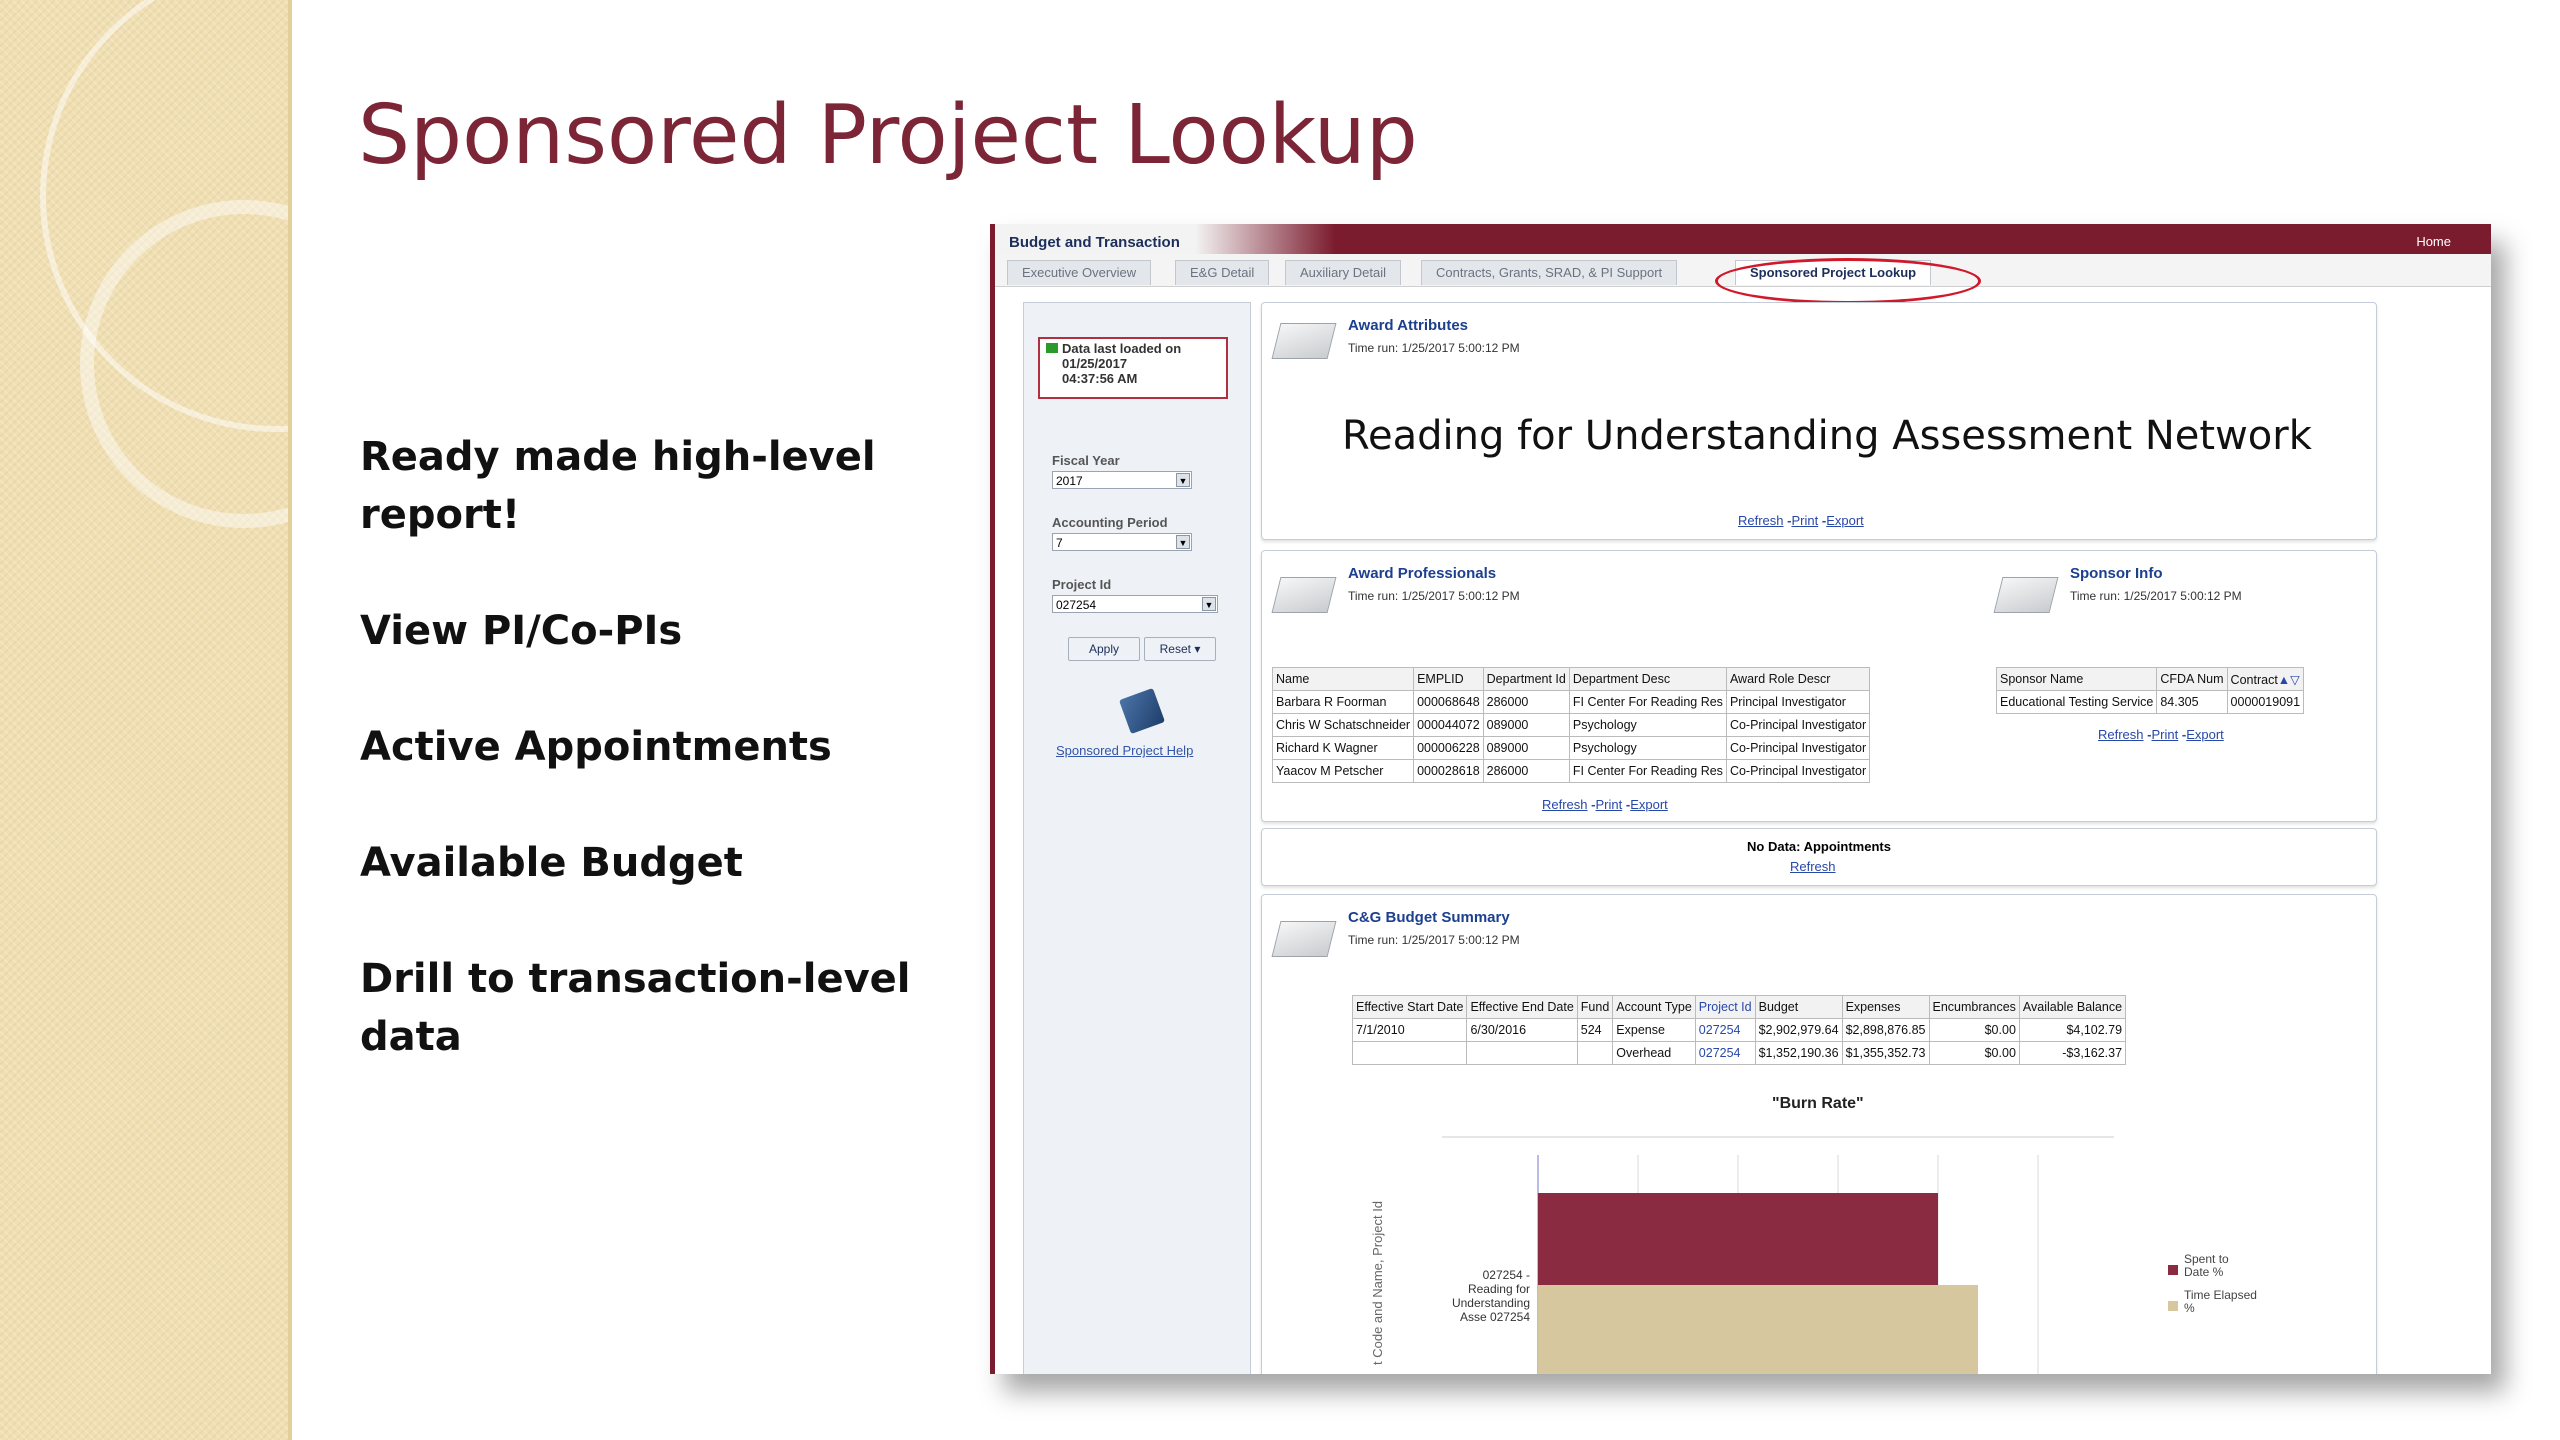 The height and width of the screenshot is (1440, 2560). I want to click on award-attributes-title: Award Attributes, so click(1408, 325).